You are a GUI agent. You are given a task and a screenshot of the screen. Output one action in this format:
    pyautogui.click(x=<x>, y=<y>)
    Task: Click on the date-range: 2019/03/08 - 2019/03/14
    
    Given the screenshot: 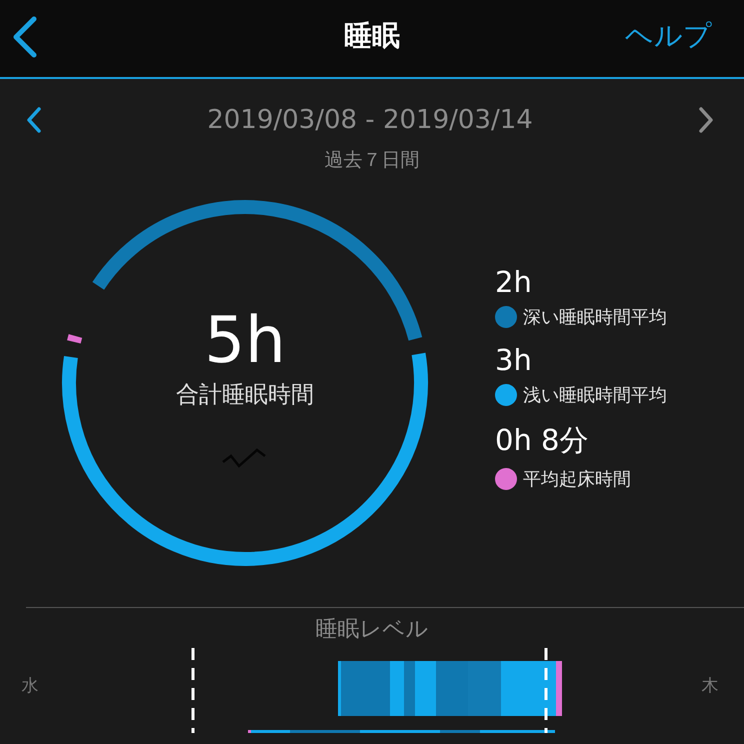 What is the action you would take?
    pyautogui.click(x=370, y=120)
    